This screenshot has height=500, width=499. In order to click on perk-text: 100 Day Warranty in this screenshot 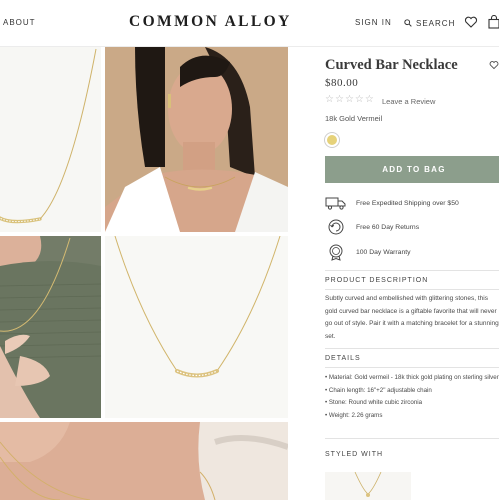, I will do `click(383, 252)`.